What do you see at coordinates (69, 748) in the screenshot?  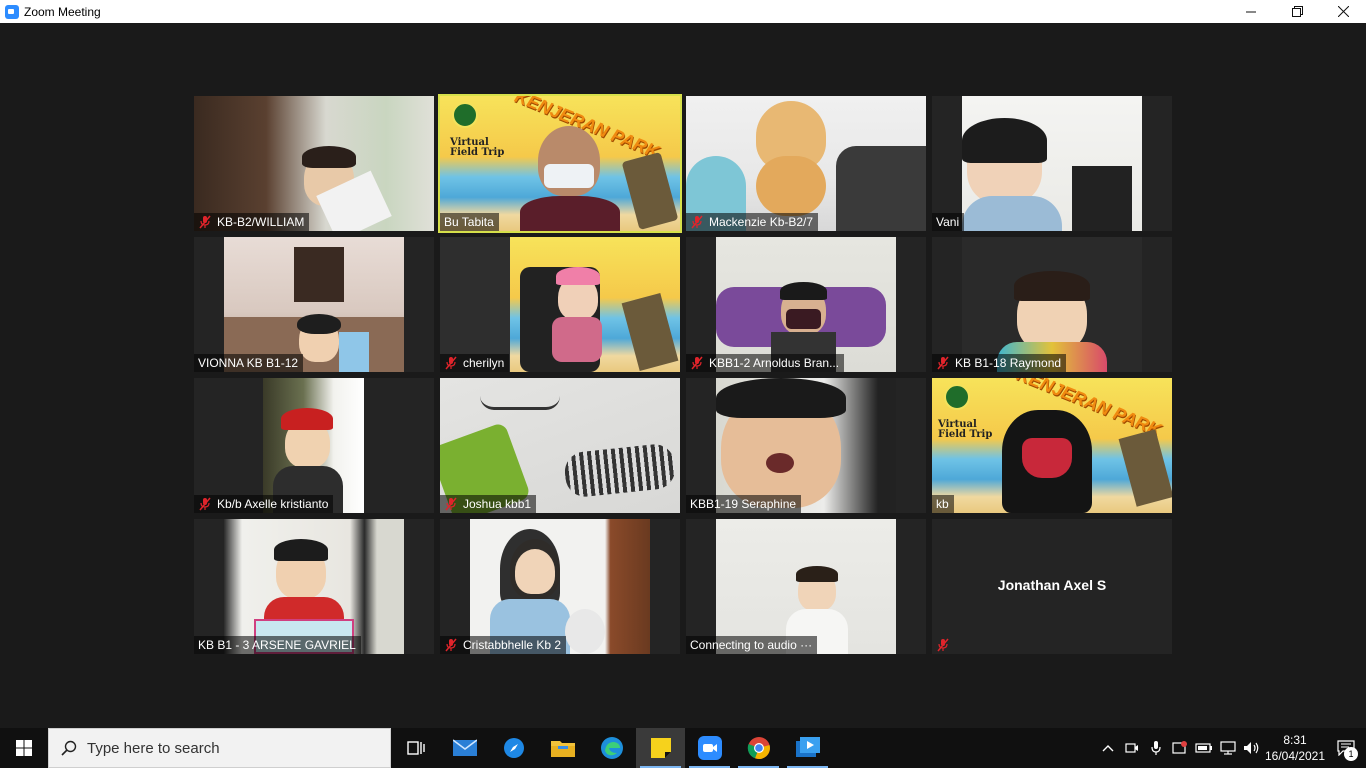 I see `search-icon` at bounding box center [69, 748].